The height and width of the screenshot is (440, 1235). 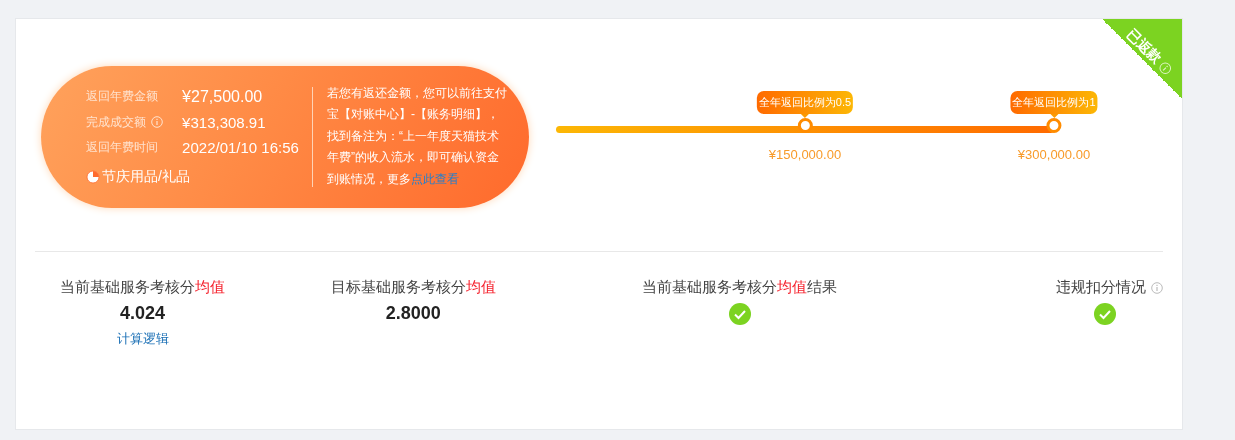 What do you see at coordinates (1143, 46) in the screenshot?
I see `status-label: 已返款` at bounding box center [1143, 46].